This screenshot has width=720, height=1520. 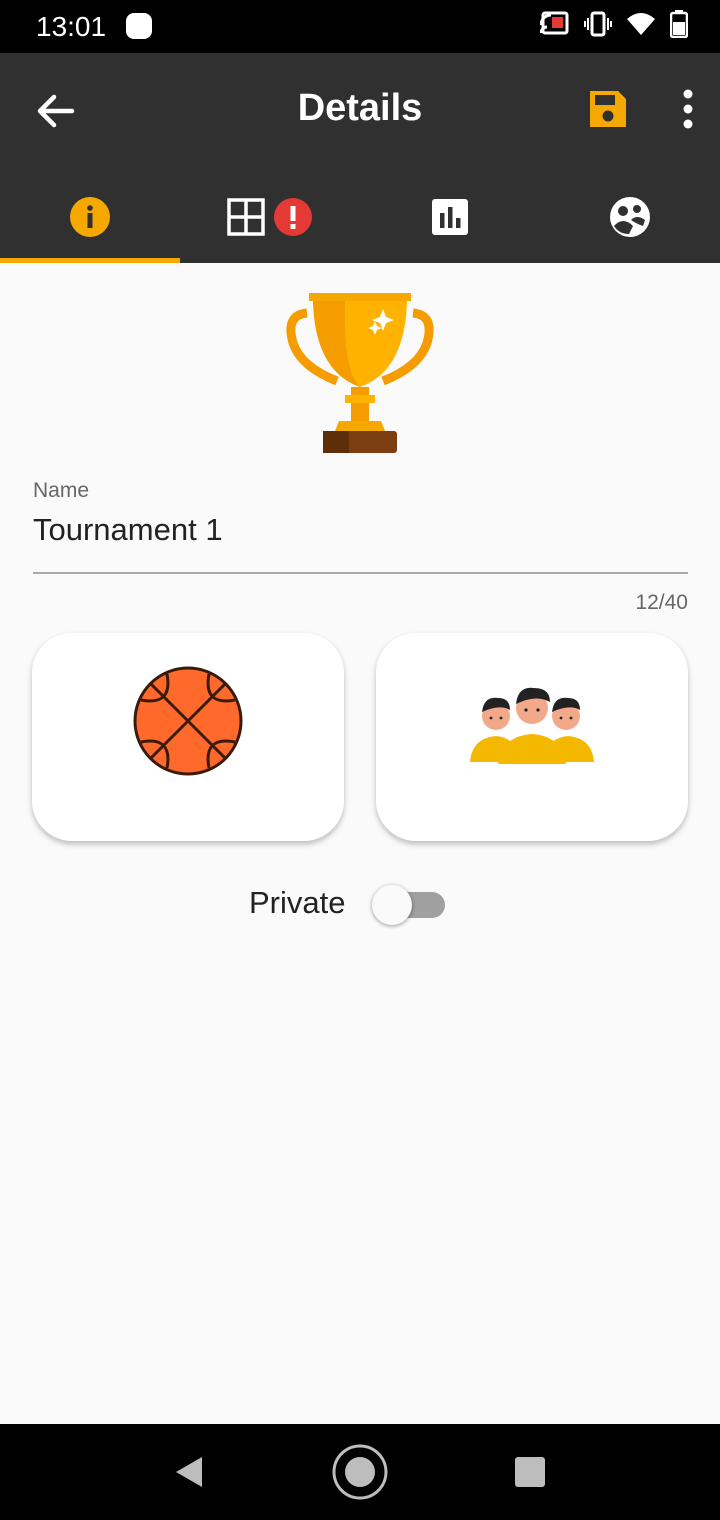 I want to click on people-icon, so click(x=630, y=217).